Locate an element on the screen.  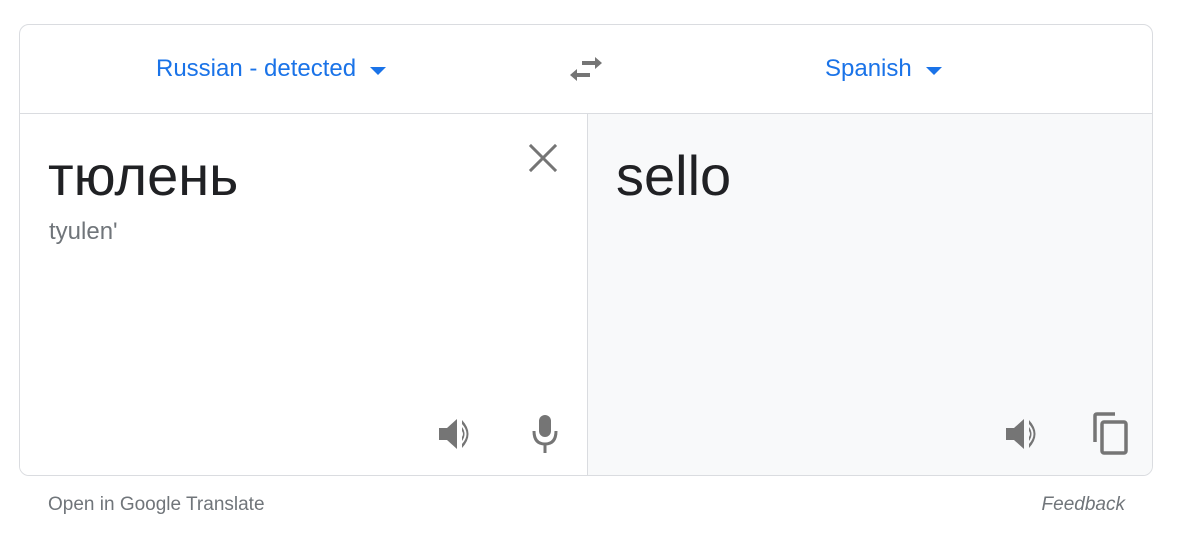
target-listen-button is located at coordinates (1024, 434).